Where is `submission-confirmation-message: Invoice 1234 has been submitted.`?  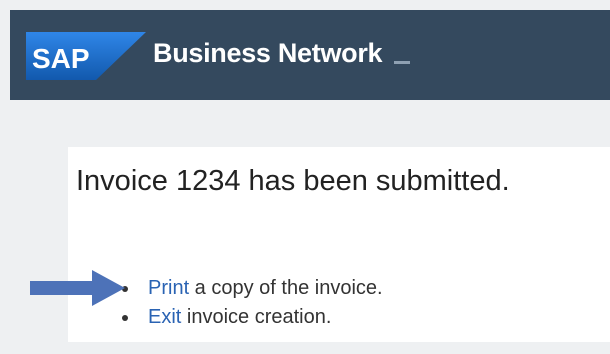 submission-confirmation-message: Invoice 1234 has been submitted. is located at coordinates (293, 181).